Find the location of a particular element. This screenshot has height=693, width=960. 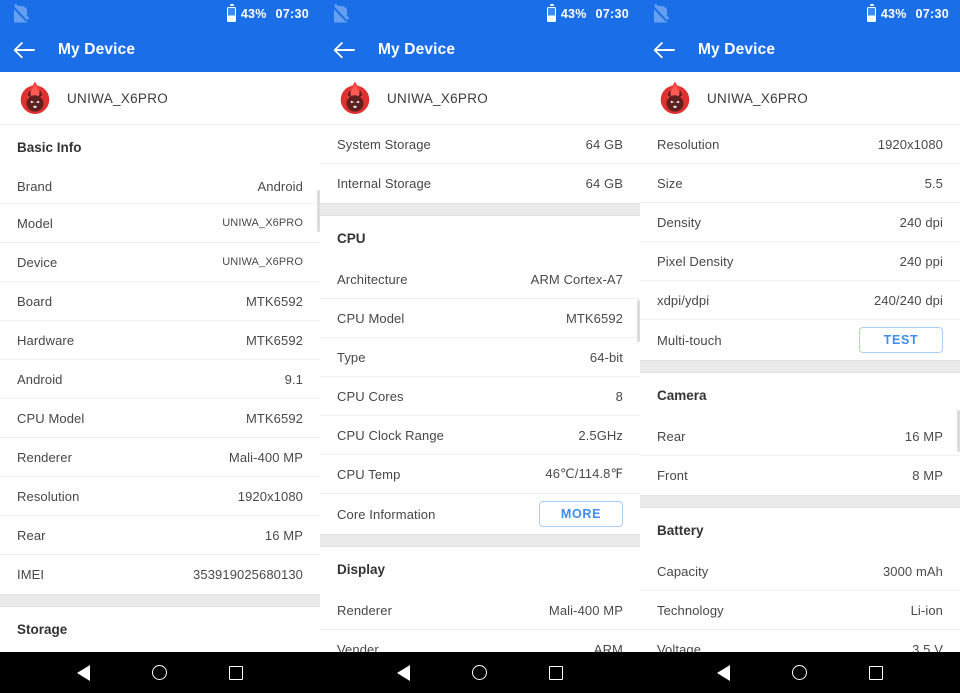

table-row: Android 9.1 is located at coordinates (160, 379).